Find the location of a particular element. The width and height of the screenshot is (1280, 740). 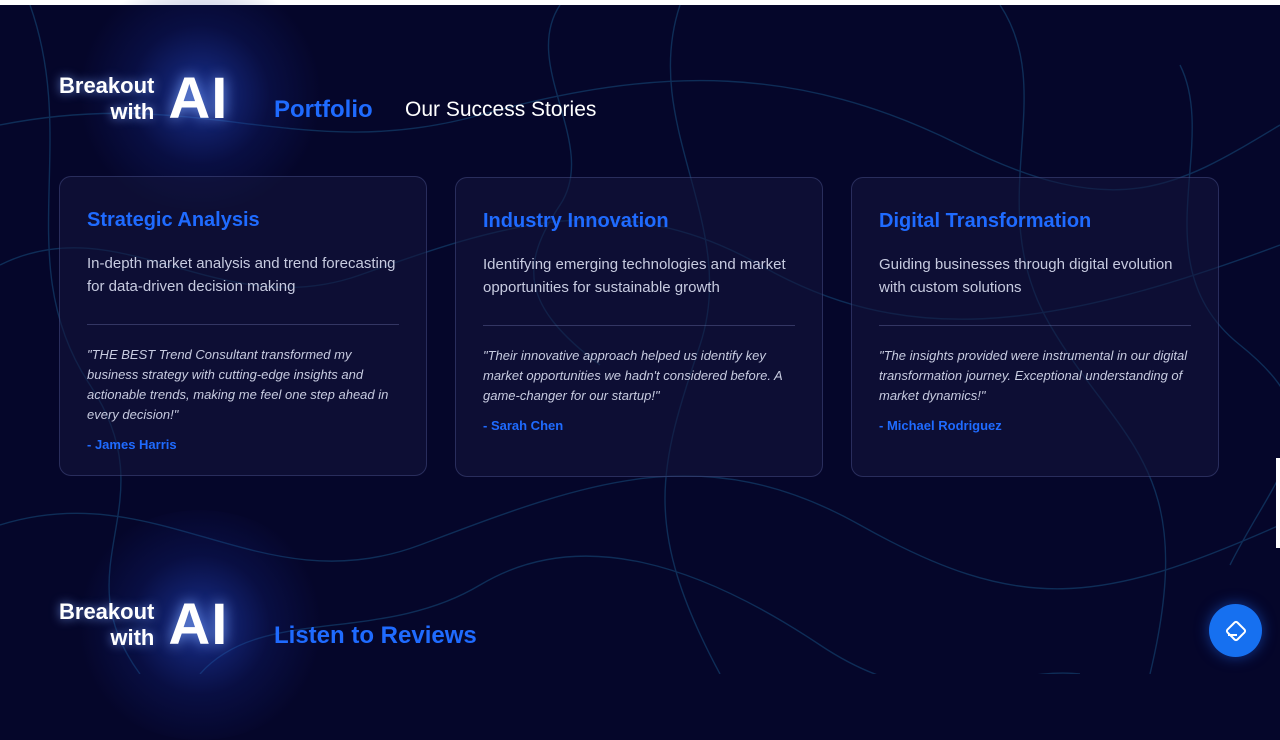

portfolio-subtitle: Our Success Stories is located at coordinates (501, 109).